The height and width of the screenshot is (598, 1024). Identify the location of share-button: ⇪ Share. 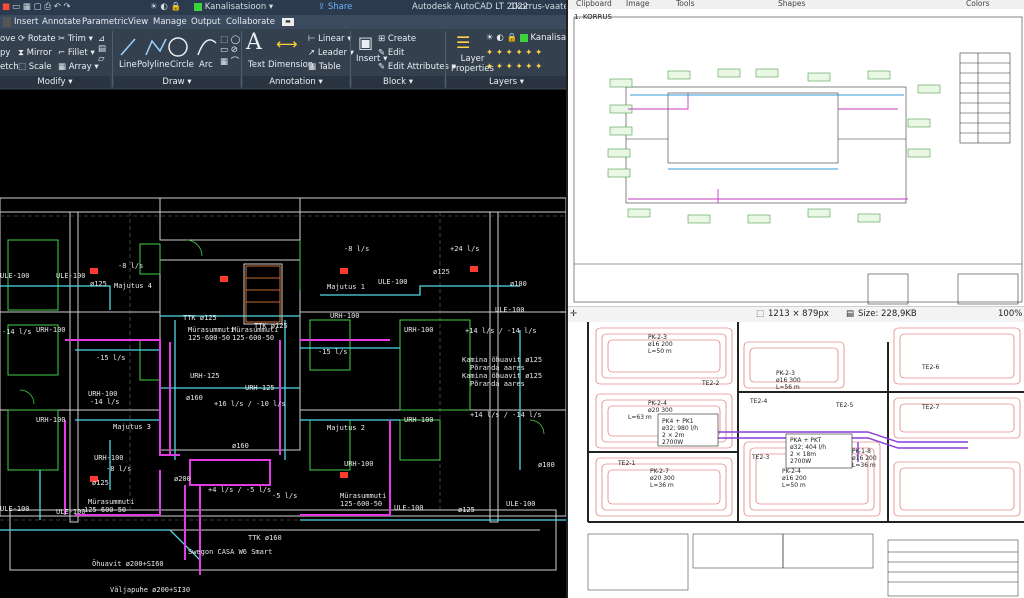
(335, 7).